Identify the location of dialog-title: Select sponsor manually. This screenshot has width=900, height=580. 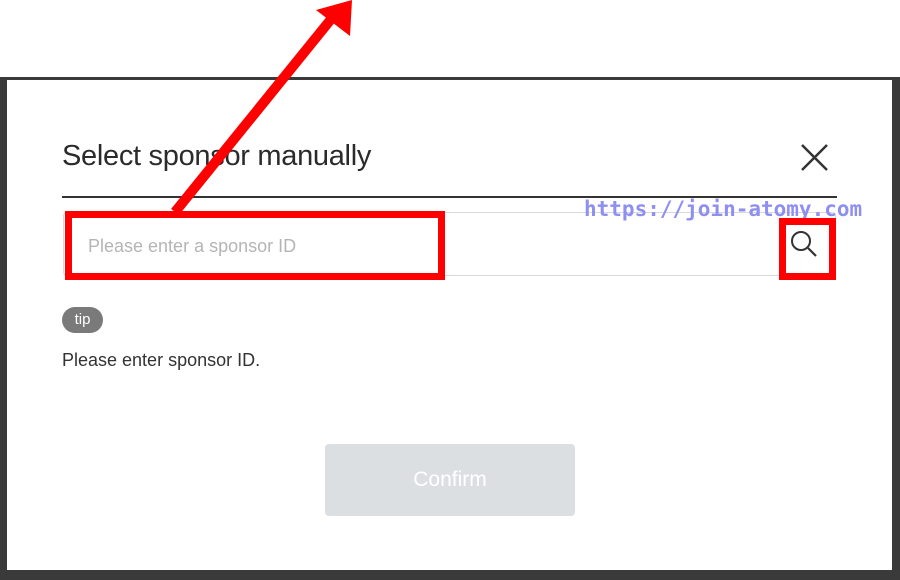
(217, 156).